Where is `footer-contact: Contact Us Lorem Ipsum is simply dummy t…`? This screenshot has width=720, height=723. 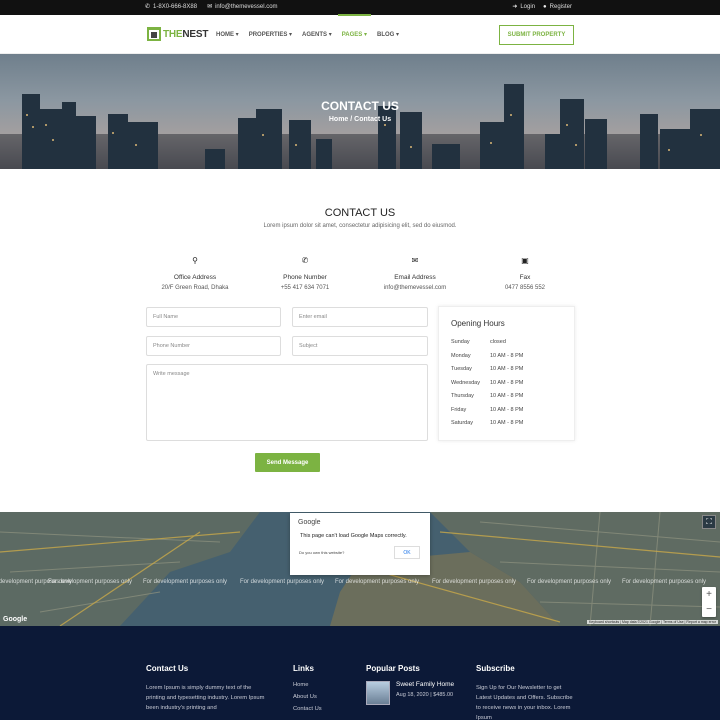
footer-contact: Contact Us Lorem Ipsum is simply dummy t… is located at coordinates (208, 688).